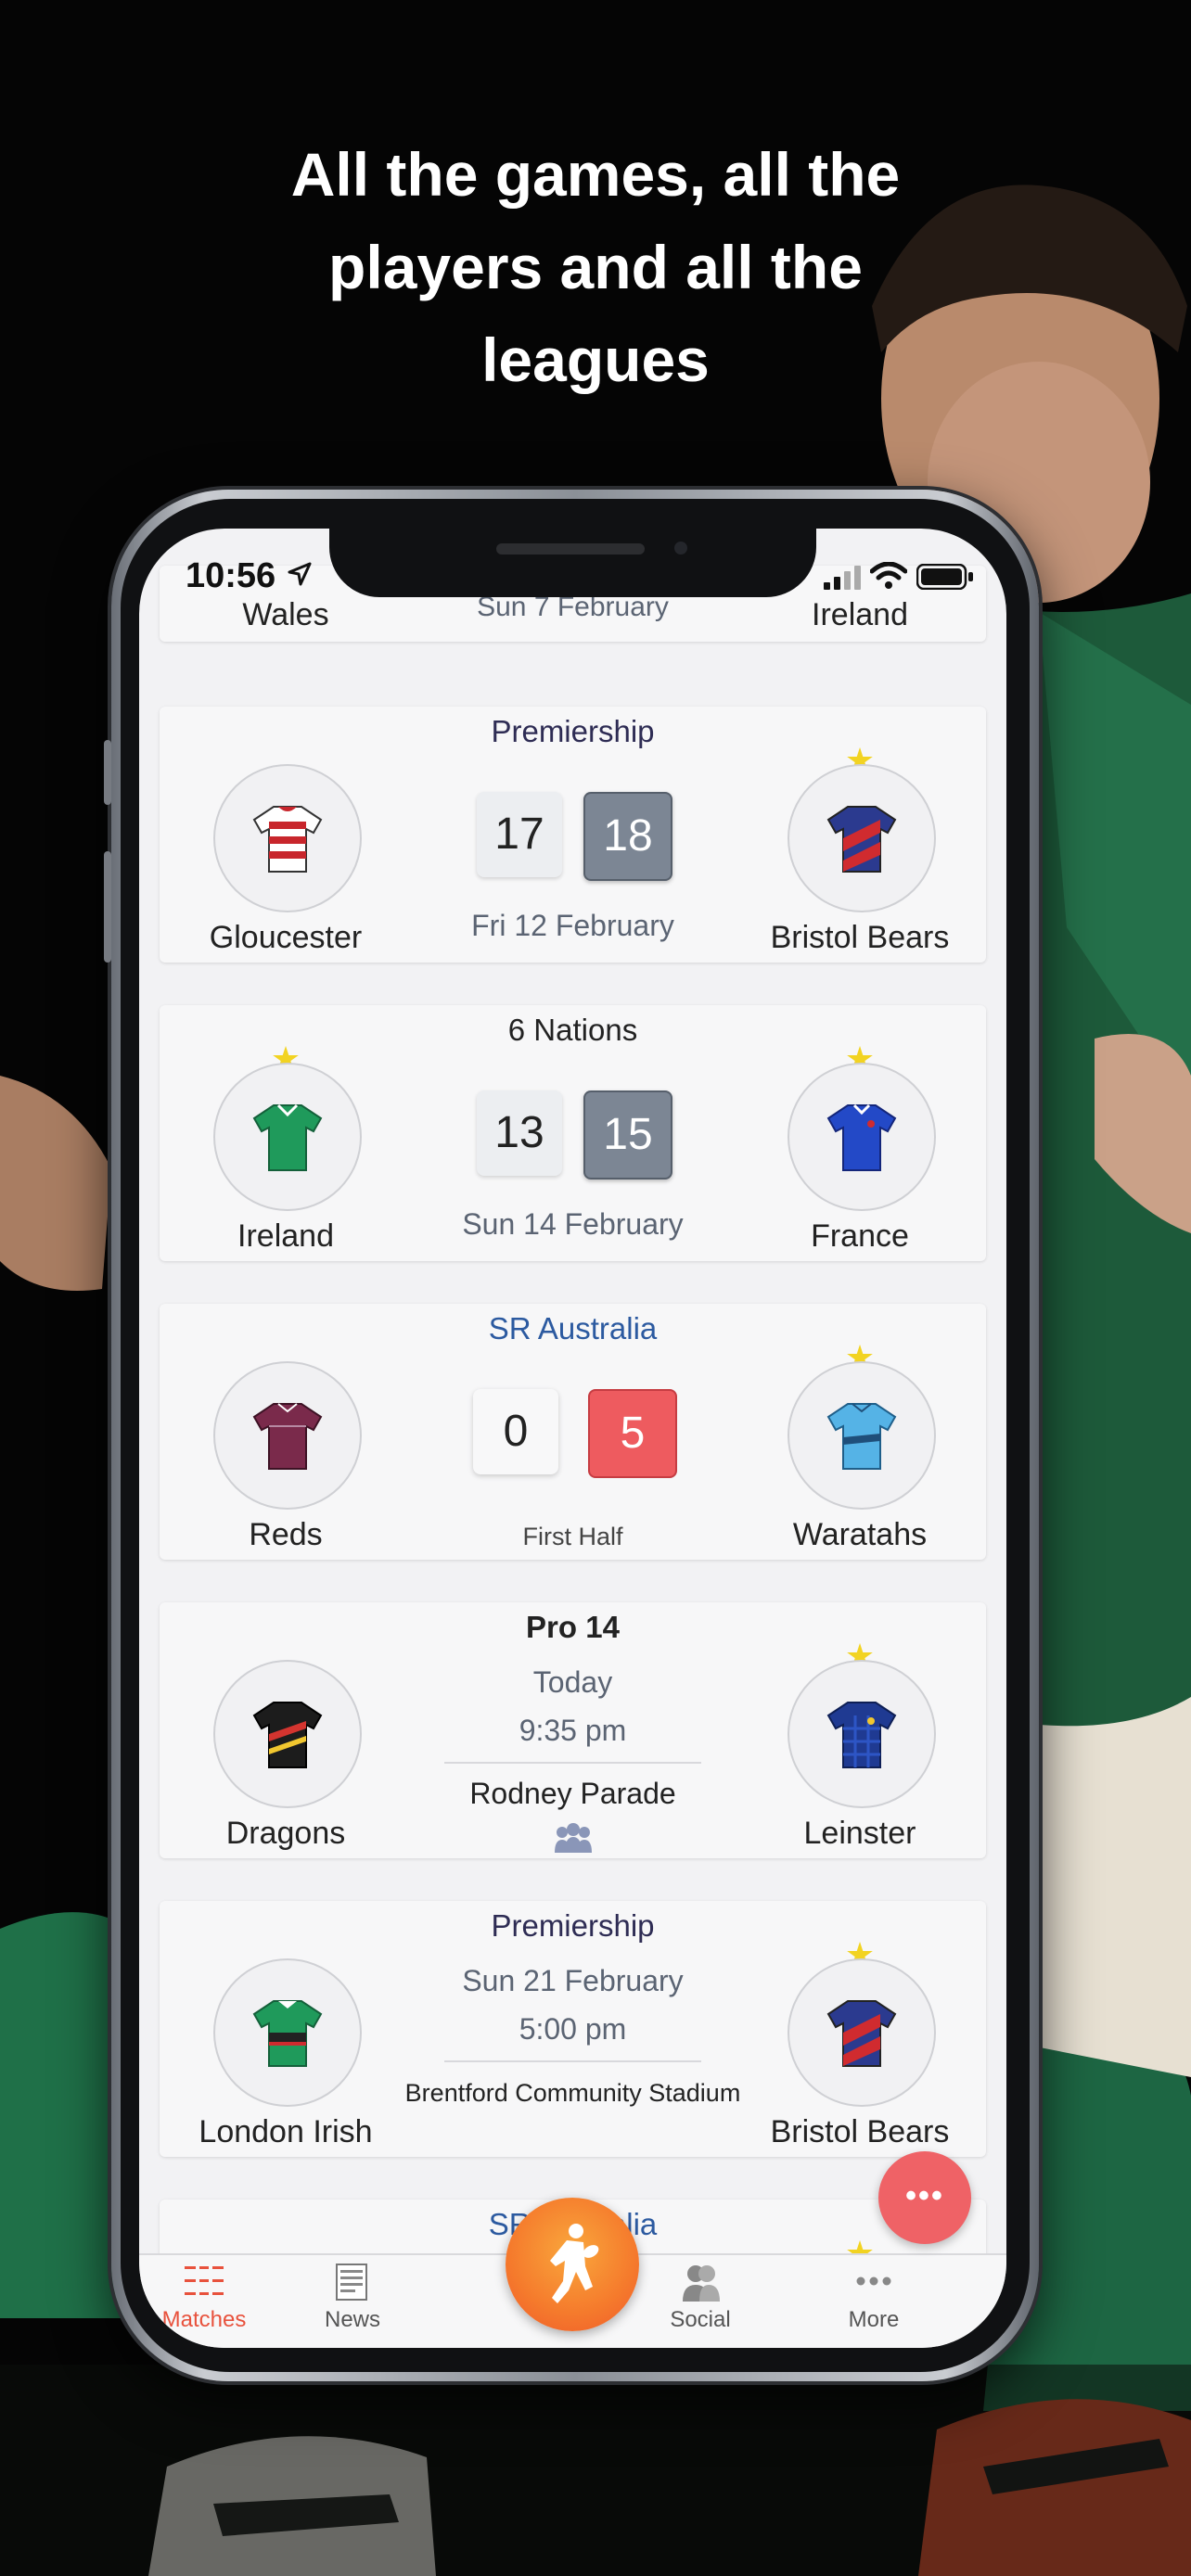 The image size is (1191, 2576). I want to click on score-home: 13, so click(519, 1133).